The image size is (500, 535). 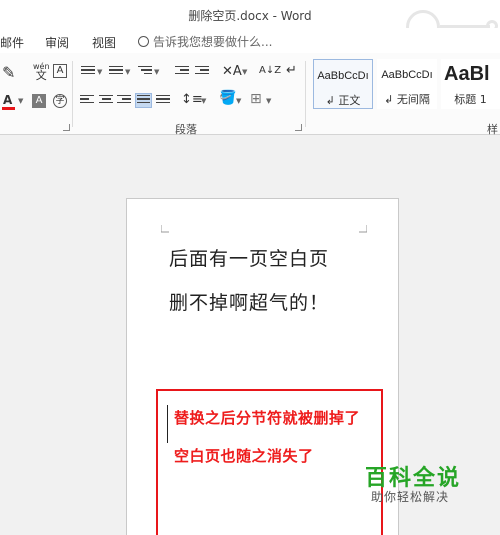 I want to click on paint-bucket-icon: 🪣, so click(x=227, y=98).